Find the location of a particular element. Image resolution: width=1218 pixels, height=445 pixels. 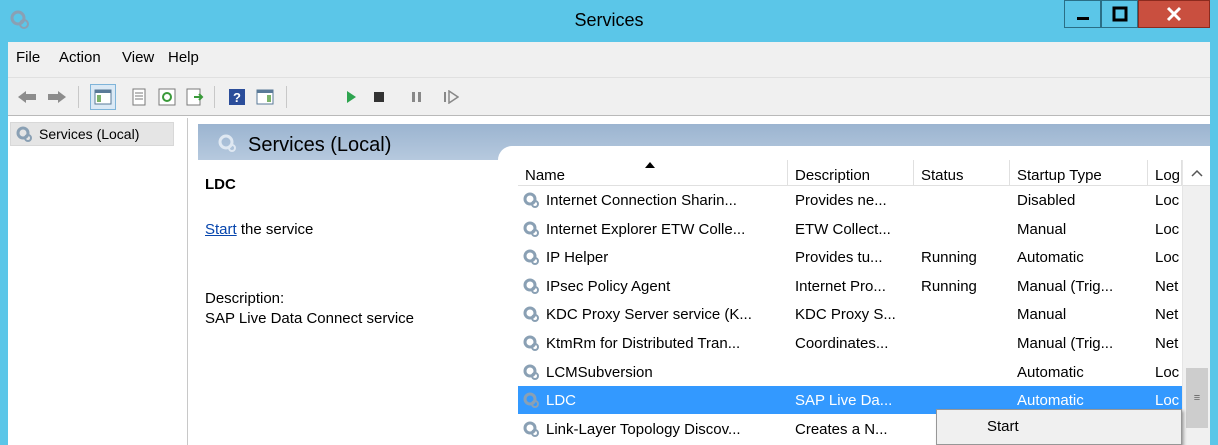

cell-startup-type: Manual is located at coordinates (1042, 315).